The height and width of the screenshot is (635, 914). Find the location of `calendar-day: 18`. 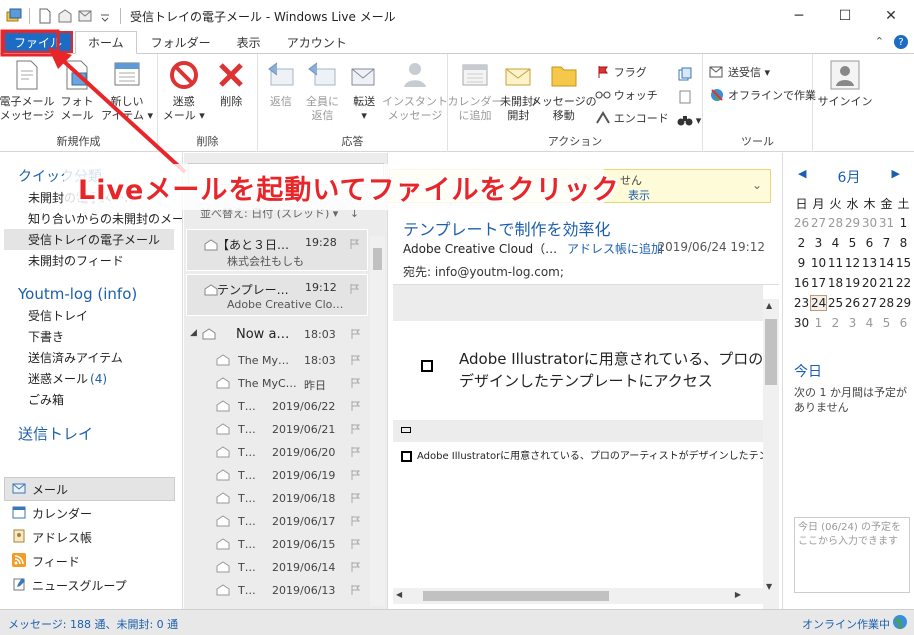

calendar-day: 18 is located at coordinates (835, 283).